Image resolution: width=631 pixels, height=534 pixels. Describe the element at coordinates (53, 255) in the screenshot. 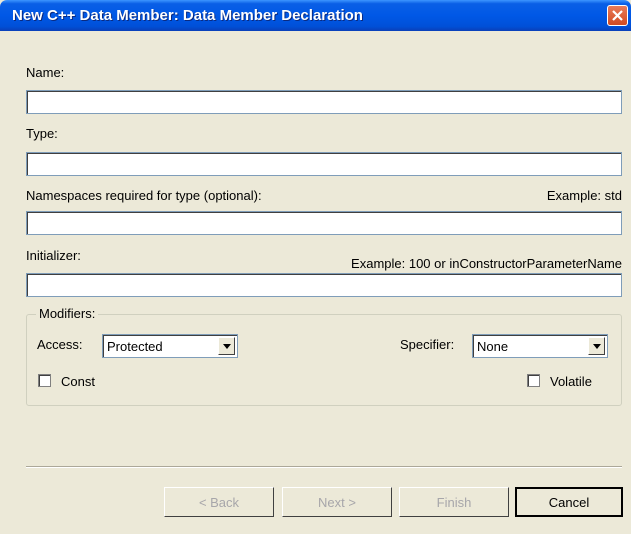

I see `initializer-label: Initializer:` at that location.